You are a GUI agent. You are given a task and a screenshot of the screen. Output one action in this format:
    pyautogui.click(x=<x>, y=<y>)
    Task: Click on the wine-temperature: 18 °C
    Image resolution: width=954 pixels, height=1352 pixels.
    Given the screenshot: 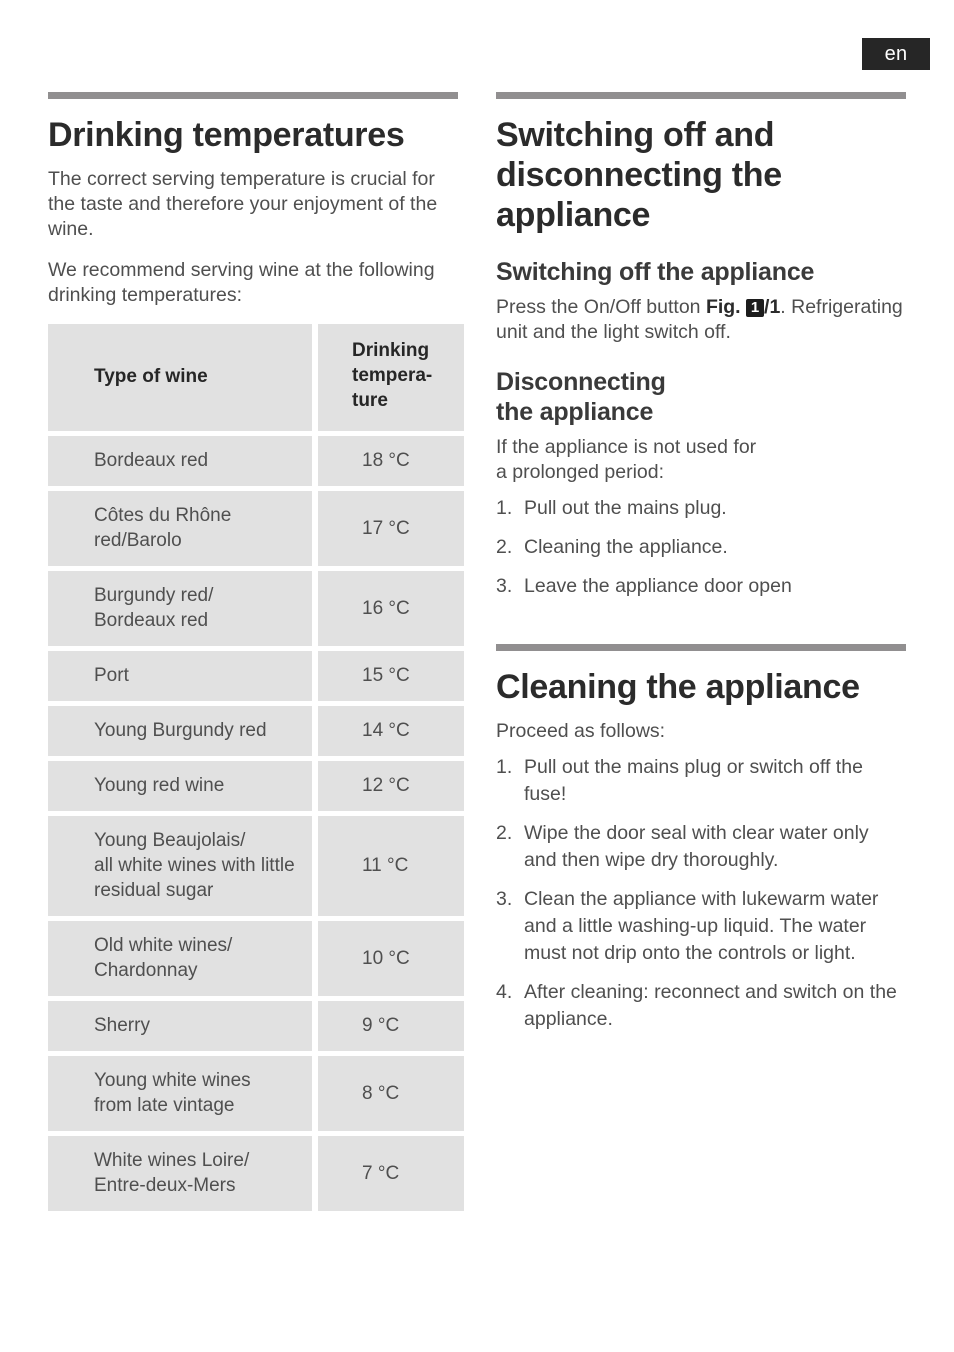 What is the action you would take?
    pyautogui.click(x=391, y=461)
    